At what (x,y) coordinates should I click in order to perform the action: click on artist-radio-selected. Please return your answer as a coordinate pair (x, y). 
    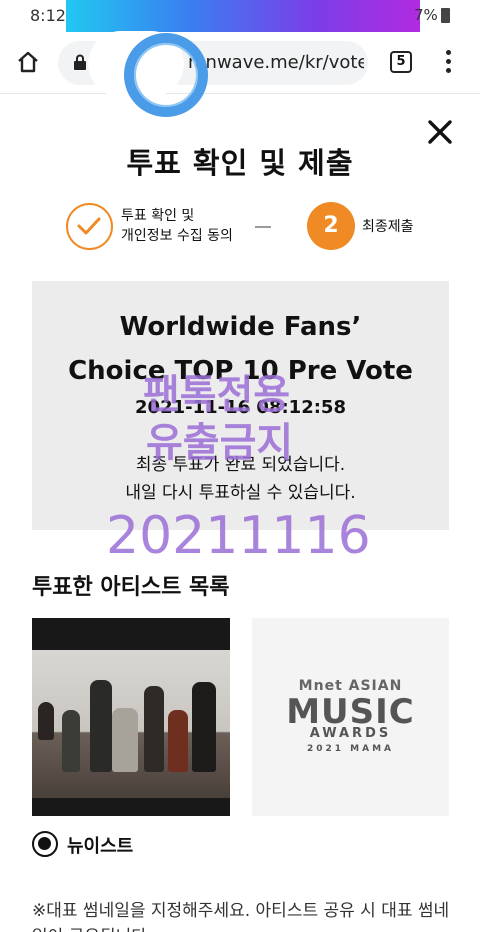
    Looking at the image, I should click on (45, 844).